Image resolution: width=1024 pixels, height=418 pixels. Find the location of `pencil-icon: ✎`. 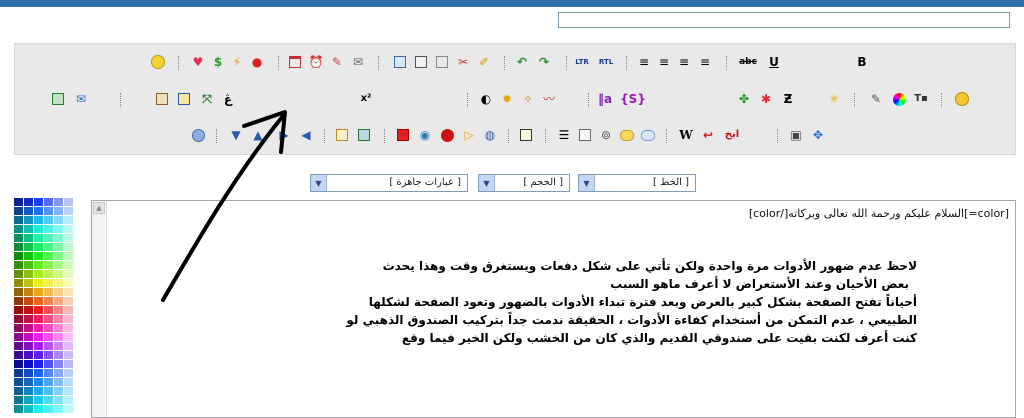

pencil-icon: ✎ is located at coordinates (337, 62).